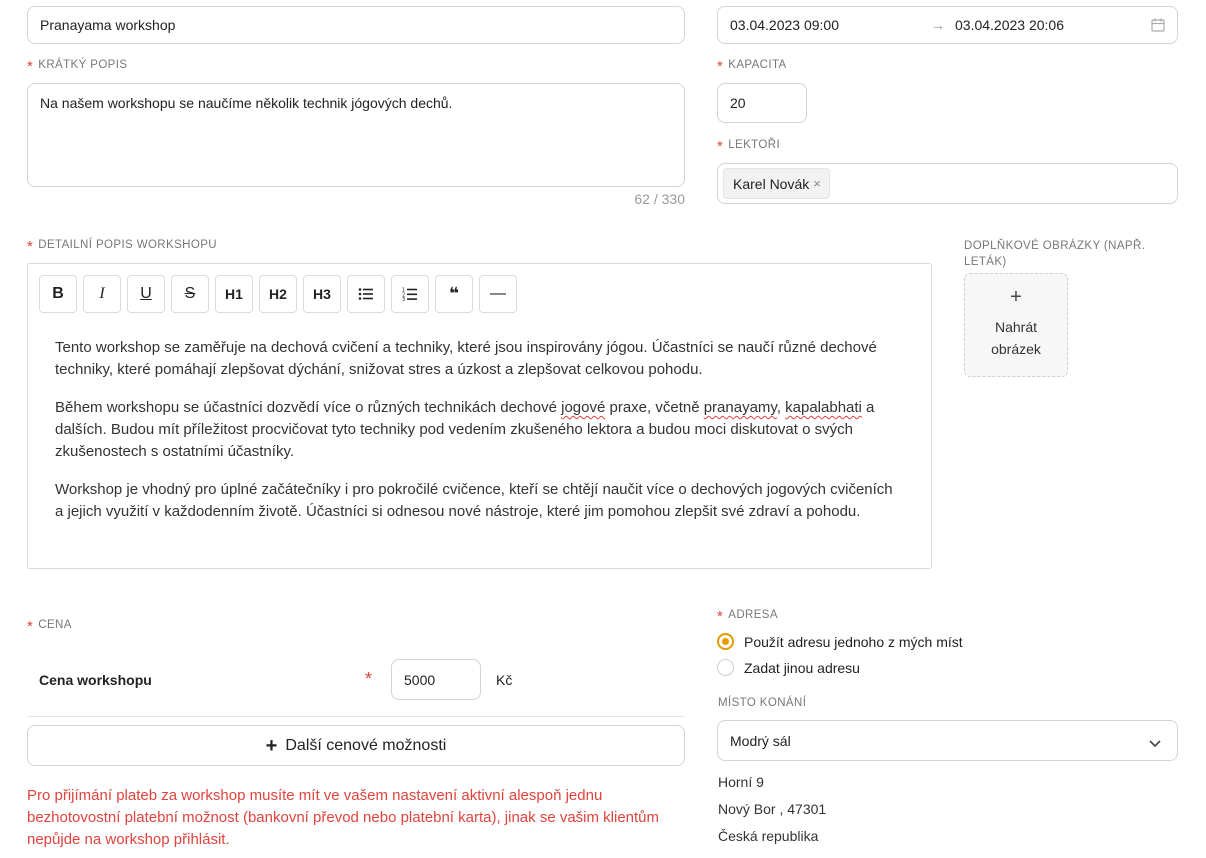 The height and width of the screenshot is (858, 1206). I want to click on spellcheck-word: kapalabhati, so click(823, 407).